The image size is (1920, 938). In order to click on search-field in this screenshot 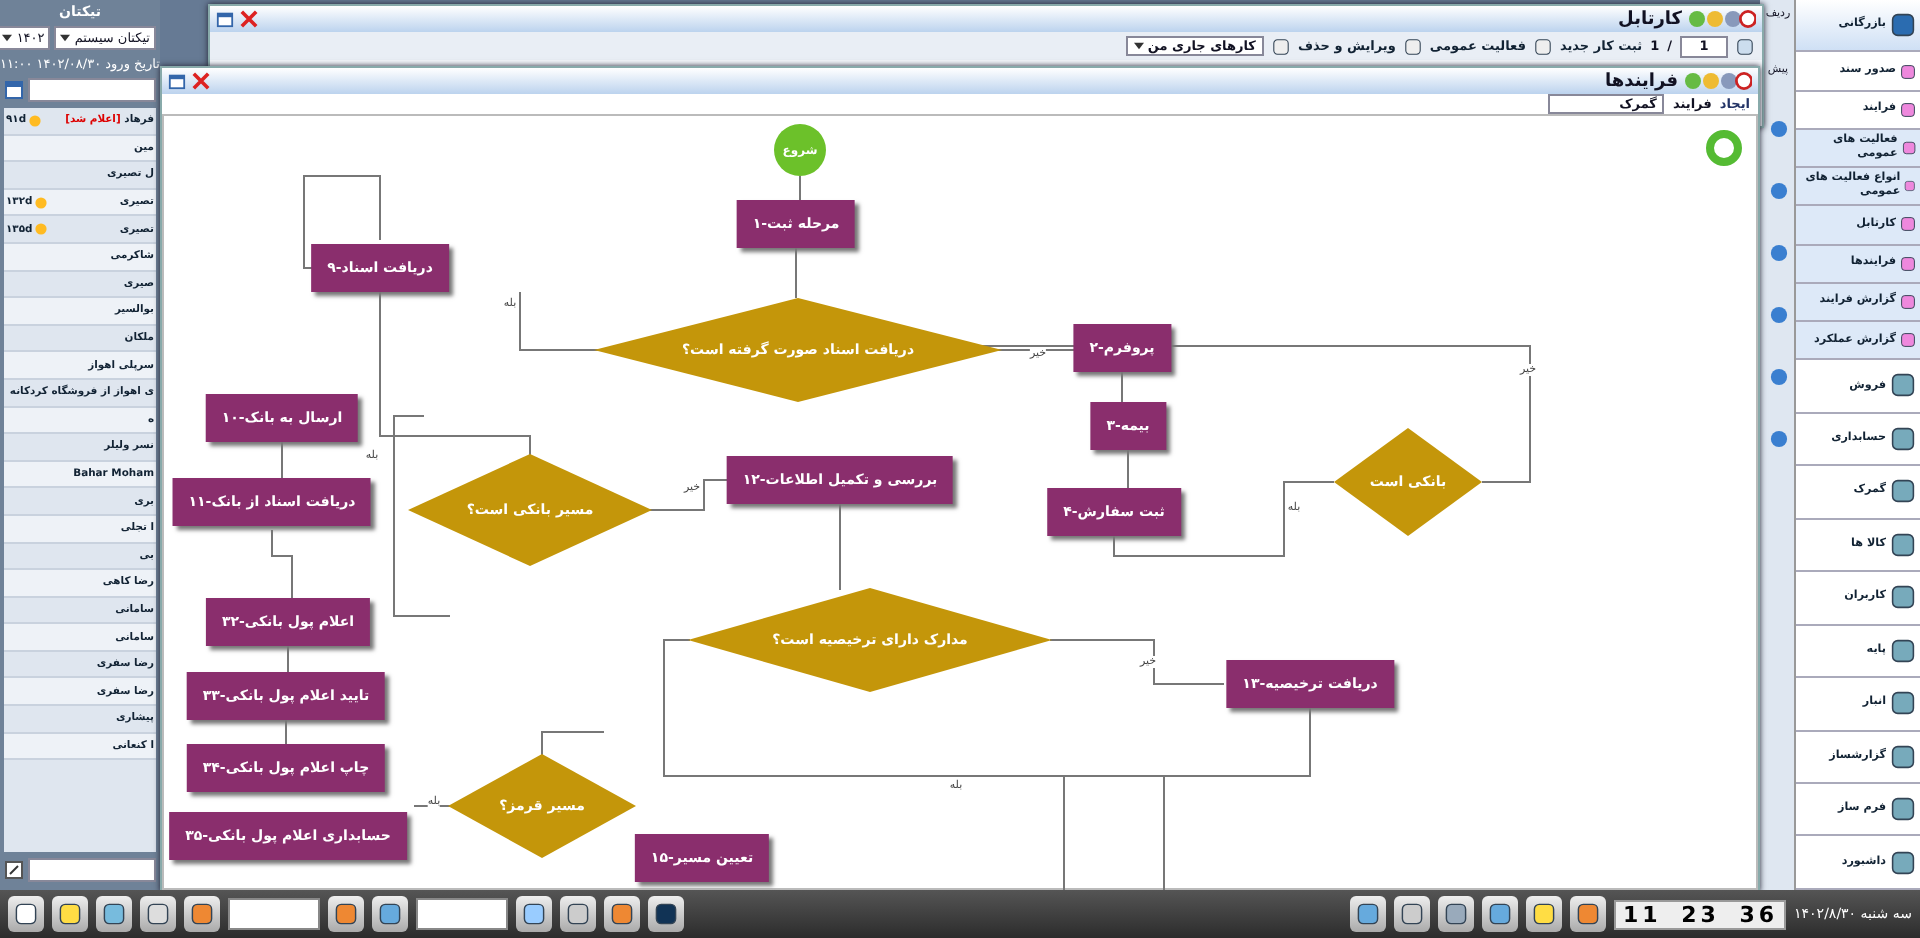, I will do `click(92, 90)`.